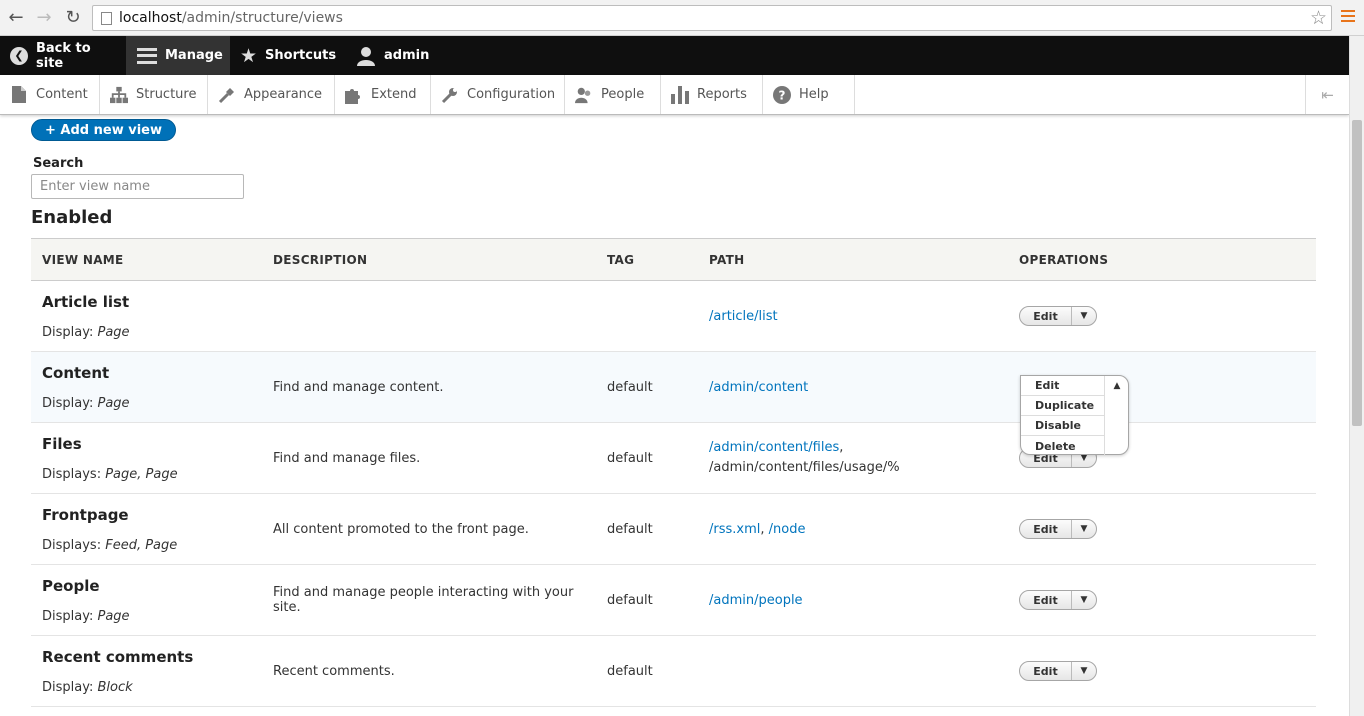  I want to click on cell-view-name: People Display: Page, so click(146, 600).